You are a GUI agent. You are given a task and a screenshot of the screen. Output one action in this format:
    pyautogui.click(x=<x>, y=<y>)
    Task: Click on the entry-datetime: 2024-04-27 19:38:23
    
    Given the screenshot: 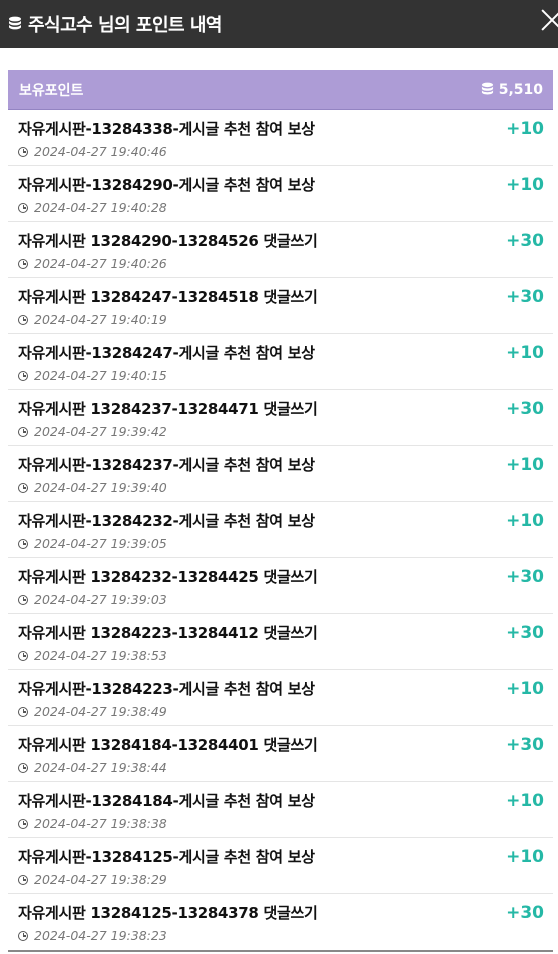 What is the action you would take?
    pyautogui.click(x=100, y=935)
    